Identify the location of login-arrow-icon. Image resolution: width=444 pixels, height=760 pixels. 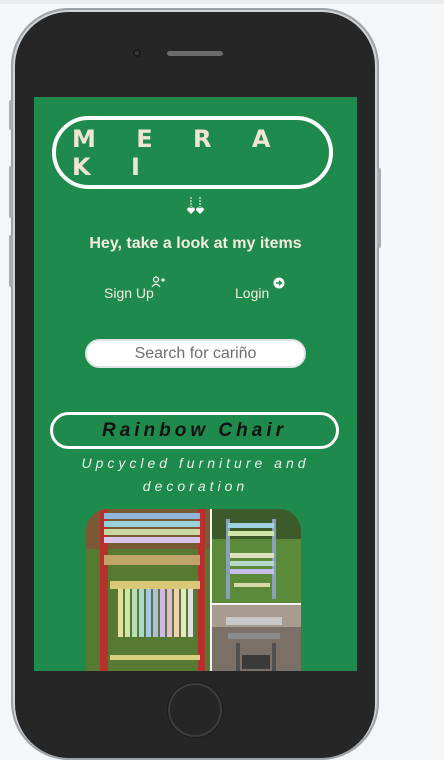
(279, 283).